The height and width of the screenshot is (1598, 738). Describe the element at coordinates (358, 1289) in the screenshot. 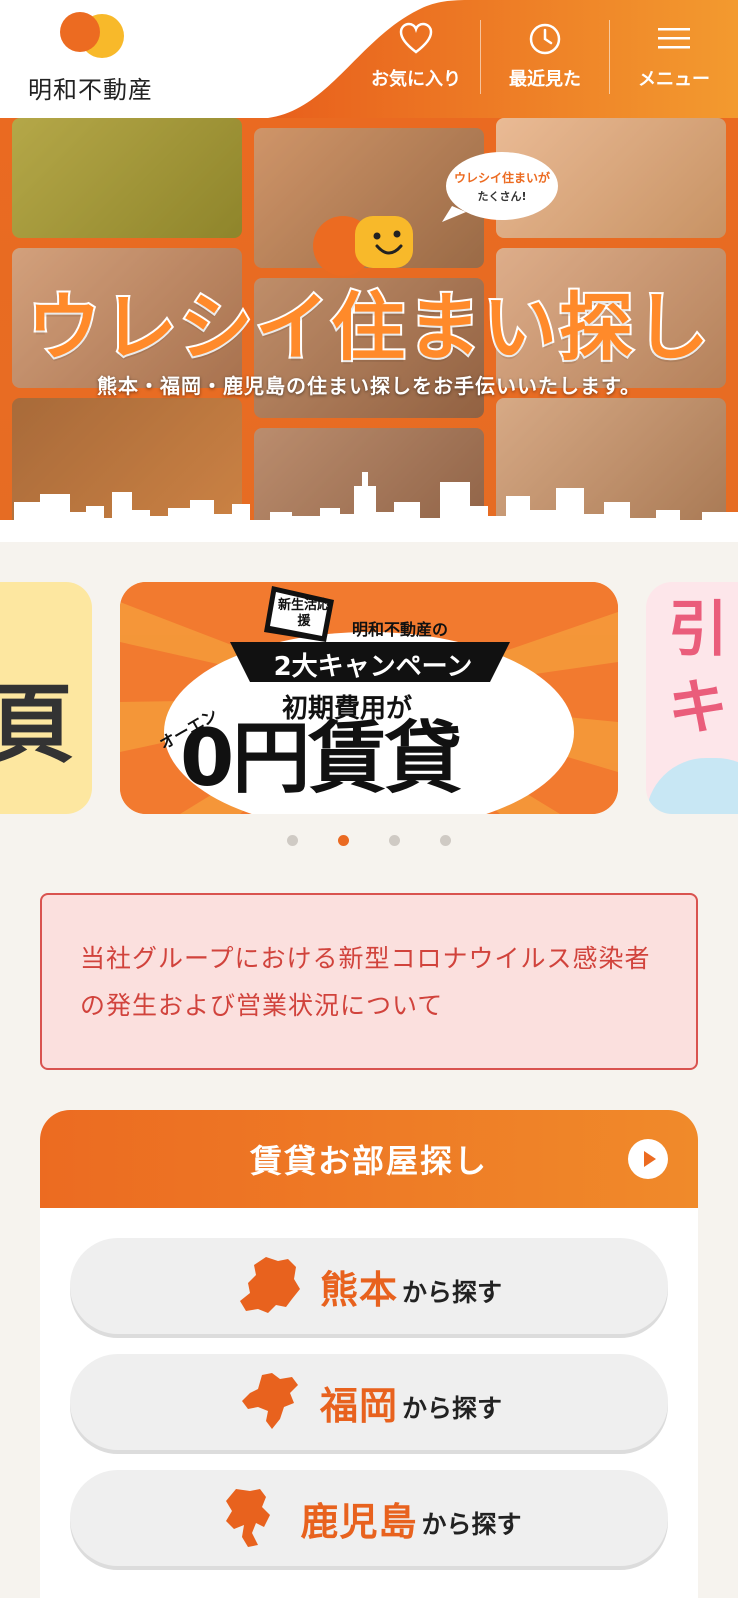

I see `kumamoto-label: 熊本` at that location.